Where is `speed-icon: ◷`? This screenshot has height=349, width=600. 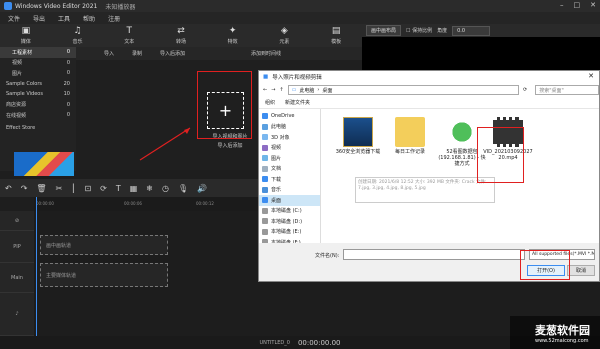 speed-icon: ◷ is located at coordinates (165, 188).